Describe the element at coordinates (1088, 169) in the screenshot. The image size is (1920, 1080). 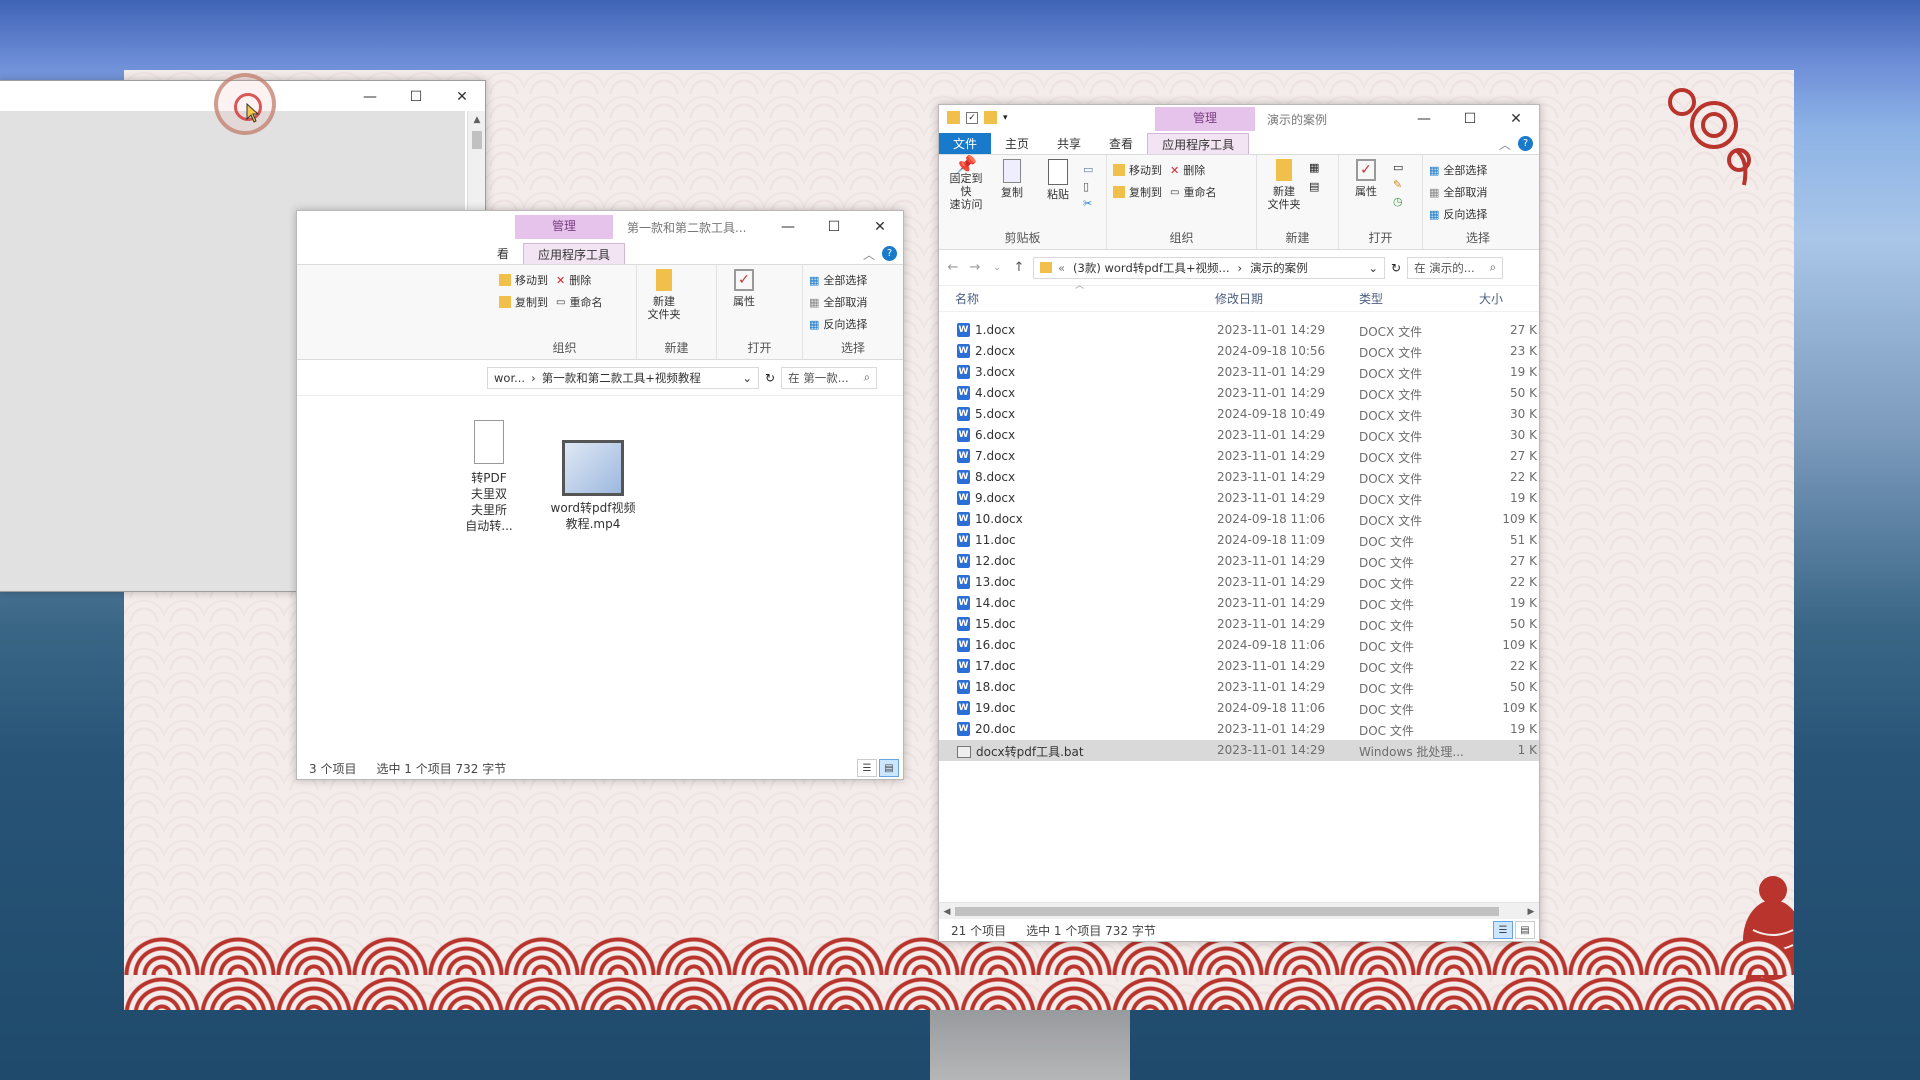
I see `copy-path-icon: ▭` at that location.